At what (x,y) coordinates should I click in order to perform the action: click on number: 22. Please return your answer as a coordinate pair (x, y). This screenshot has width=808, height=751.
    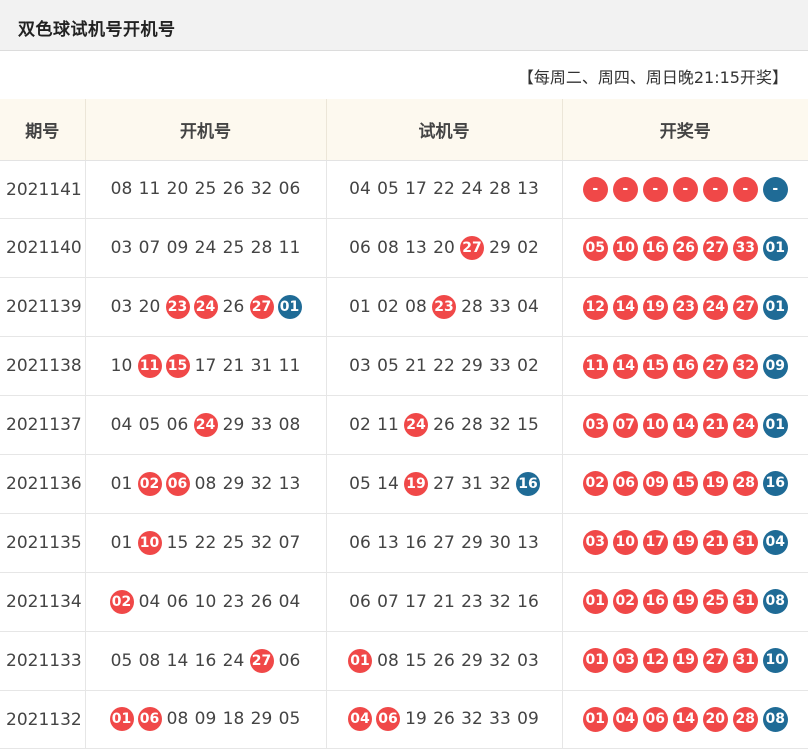
    Looking at the image, I should click on (205, 542).